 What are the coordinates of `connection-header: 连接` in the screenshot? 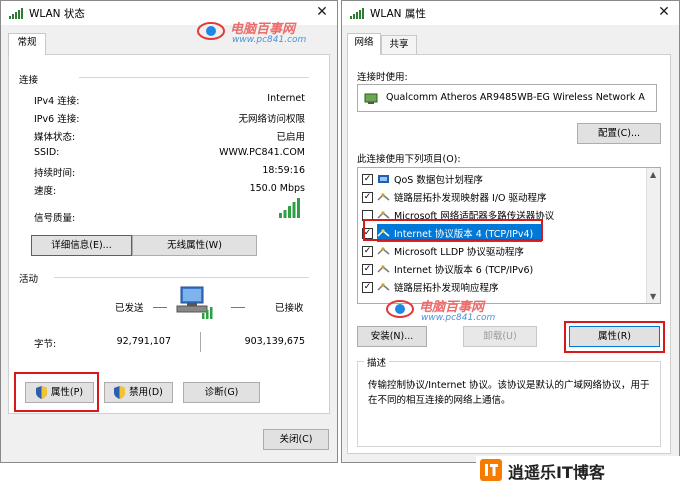 It's located at (29, 80).